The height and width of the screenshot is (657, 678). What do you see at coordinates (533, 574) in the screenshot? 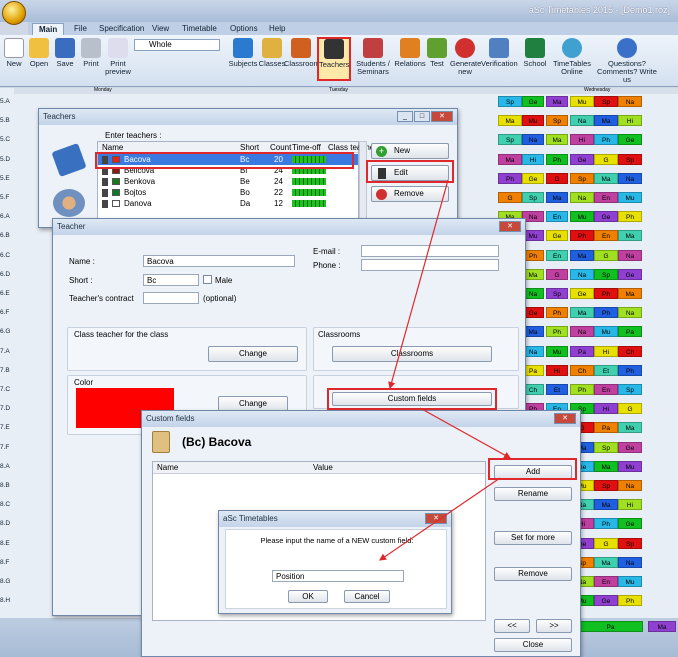
I see `remove-field-button: Remove` at bounding box center [533, 574].